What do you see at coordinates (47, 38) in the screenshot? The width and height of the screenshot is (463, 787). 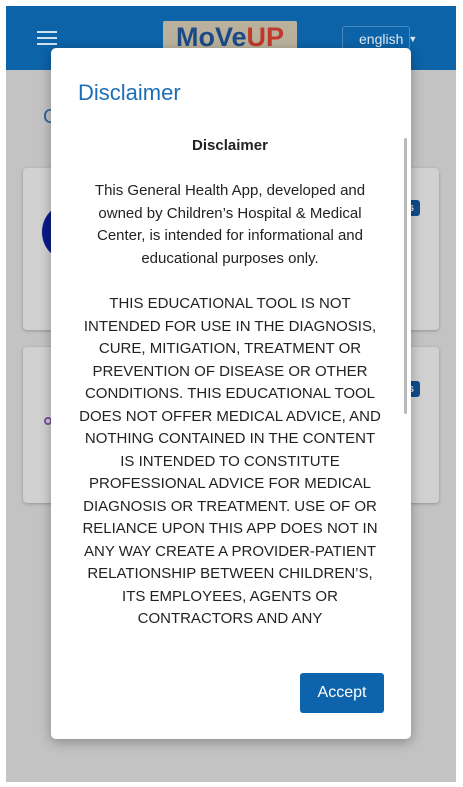 I see `hamburger-menu-icon` at bounding box center [47, 38].